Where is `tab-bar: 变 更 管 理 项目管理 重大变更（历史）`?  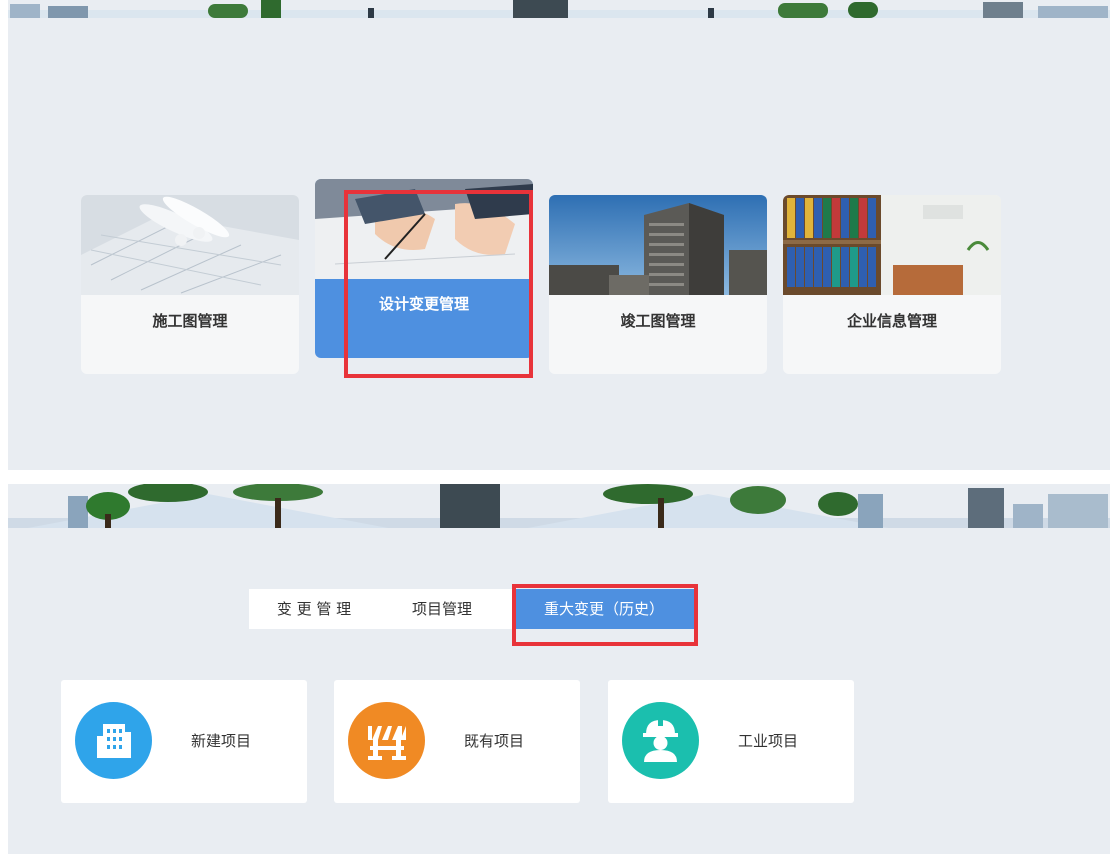 tab-bar: 变 更 管 理 项目管理 重大变更（历史） is located at coordinates (472, 609).